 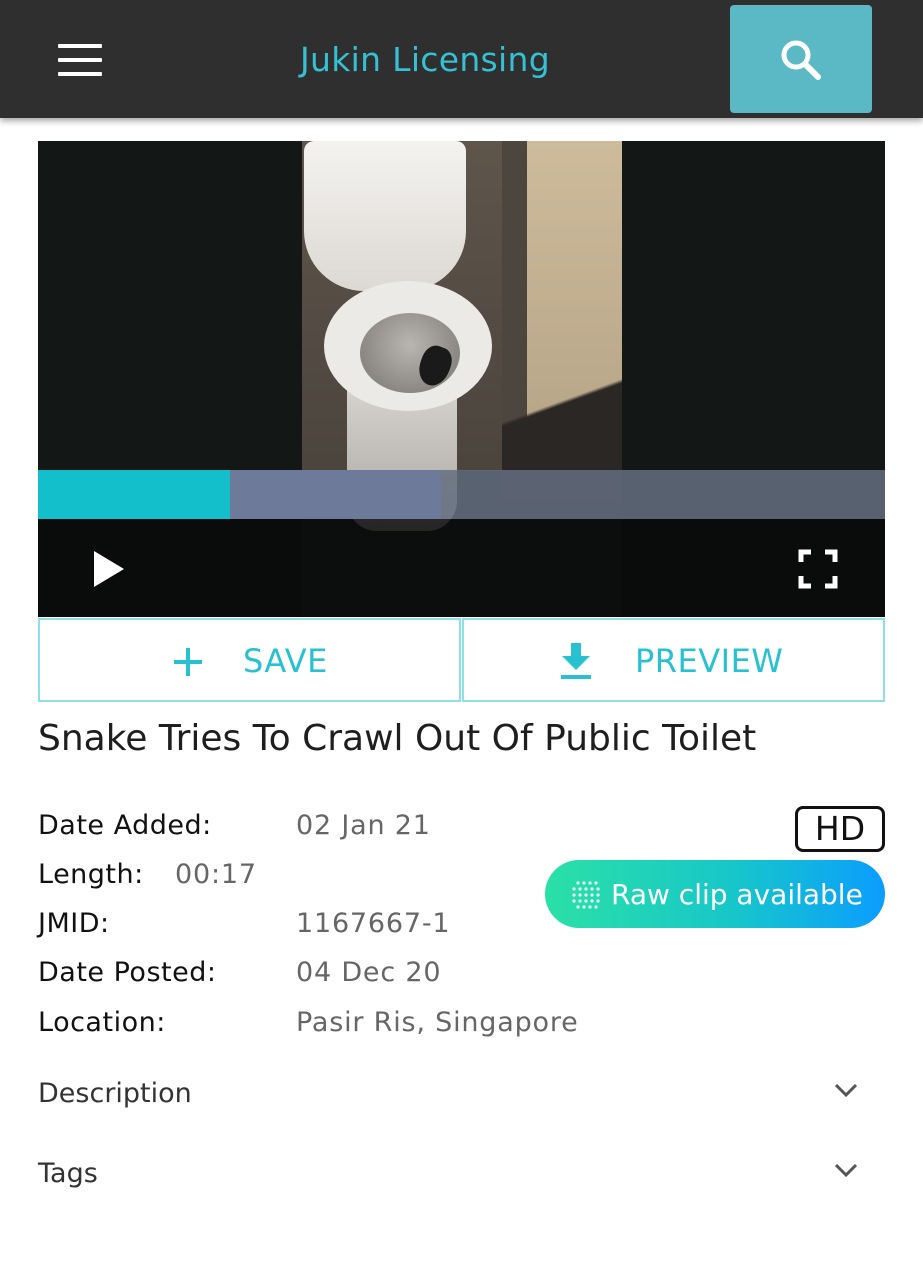 What do you see at coordinates (369, 972) in the screenshot?
I see `date-posted-value: 04 Dec 20` at bounding box center [369, 972].